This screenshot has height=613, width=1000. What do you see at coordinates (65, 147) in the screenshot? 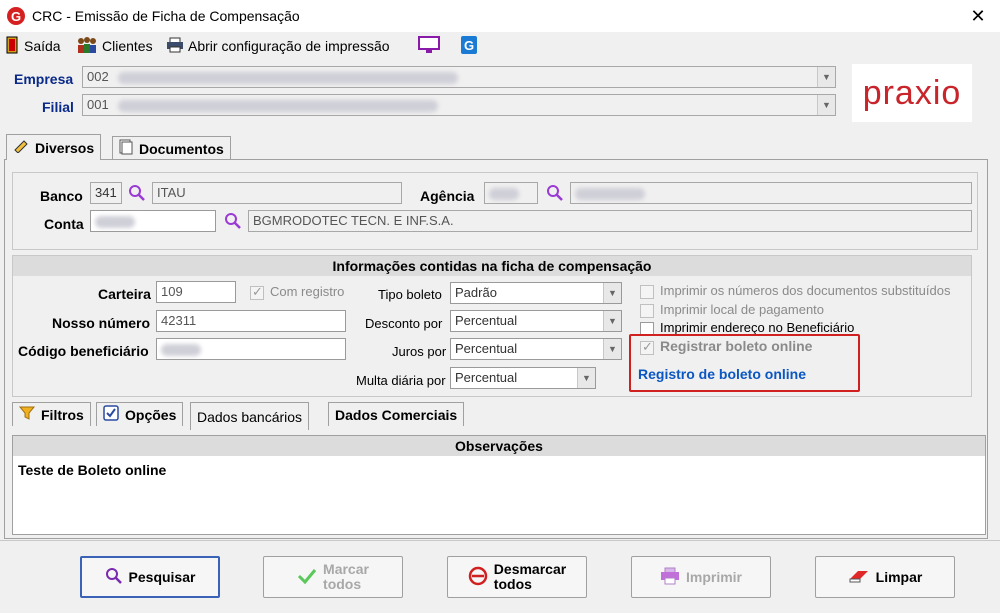
I see `tab-diversos-label: Diversos` at bounding box center [65, 147].